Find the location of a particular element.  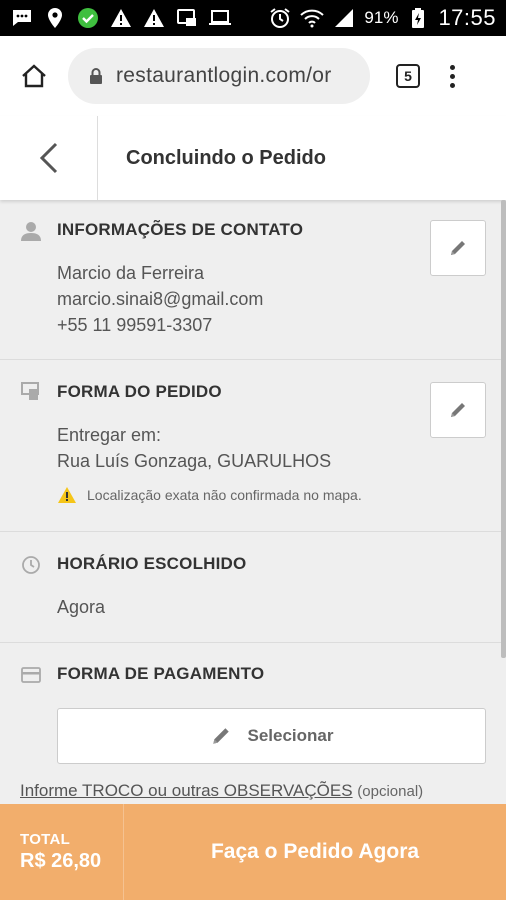

order-footer: TOTAL R$ 26,80 Faça o Pedido Agora is located at coordinates (253, 852).